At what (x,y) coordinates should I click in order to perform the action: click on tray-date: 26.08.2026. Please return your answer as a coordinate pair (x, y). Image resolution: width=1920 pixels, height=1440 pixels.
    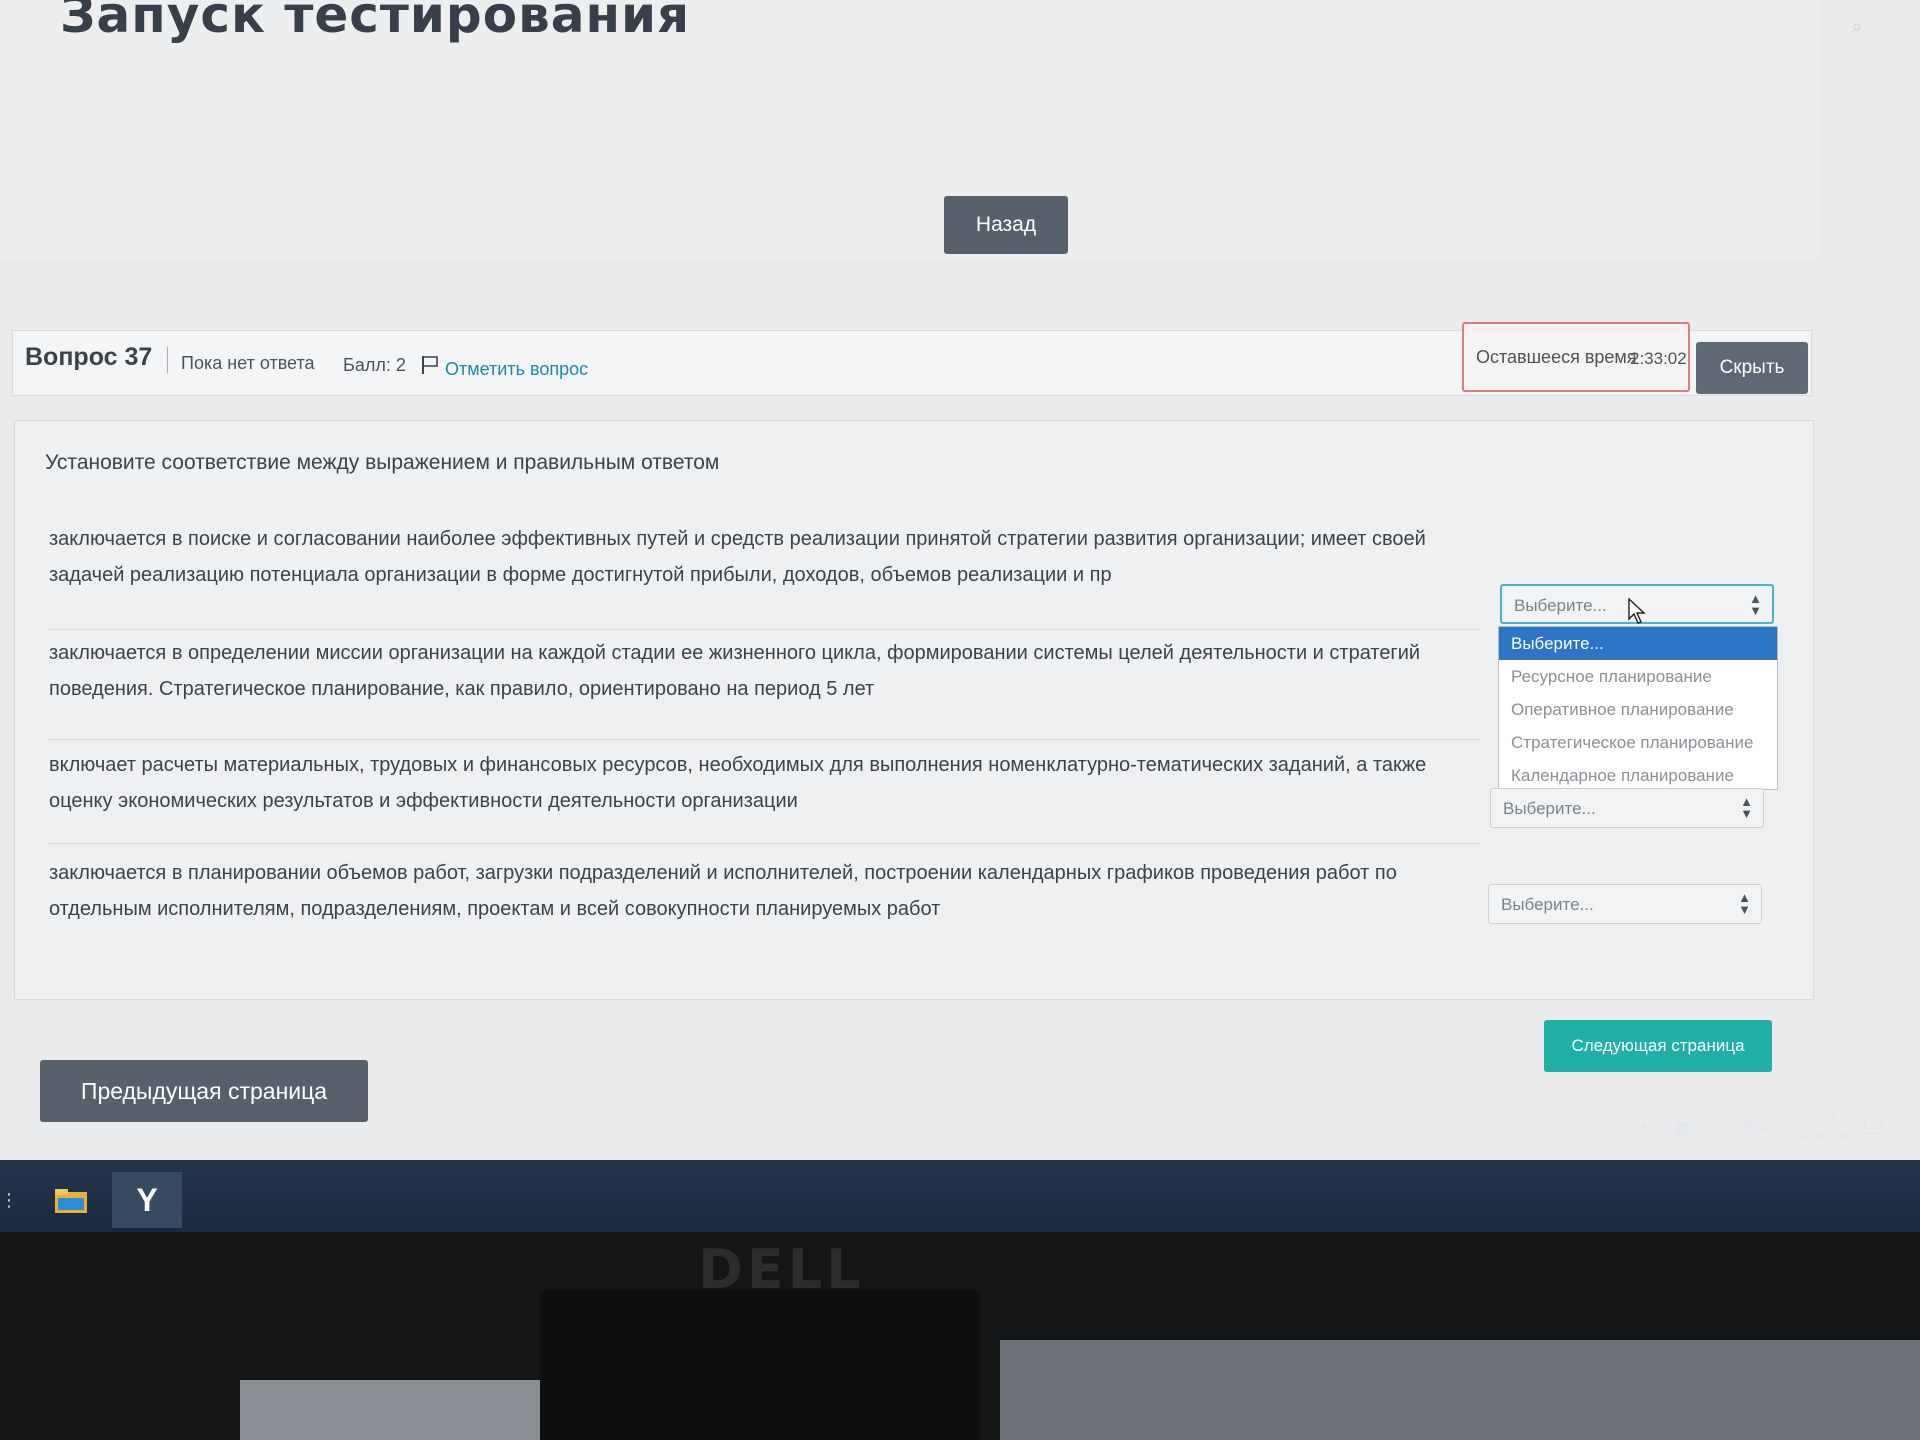
    Looking at the image, I should click on (1822, 1137).